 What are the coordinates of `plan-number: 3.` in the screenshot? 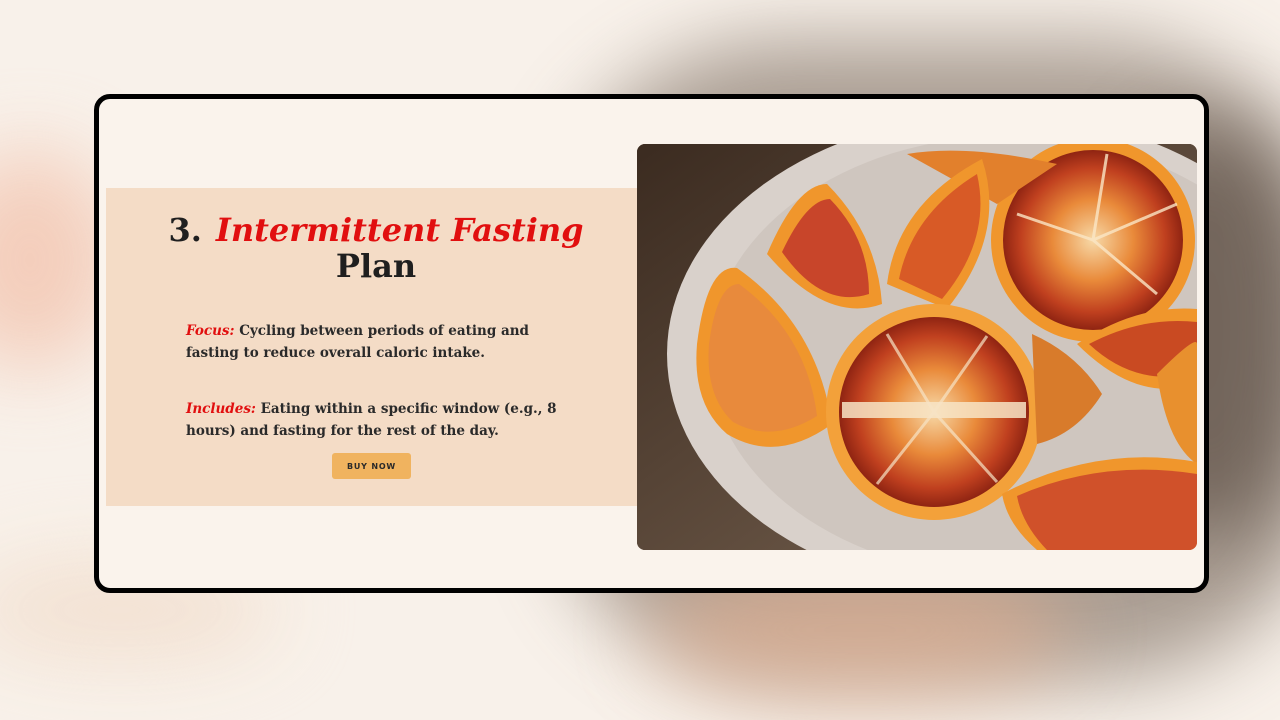 It's located at (185, 230).